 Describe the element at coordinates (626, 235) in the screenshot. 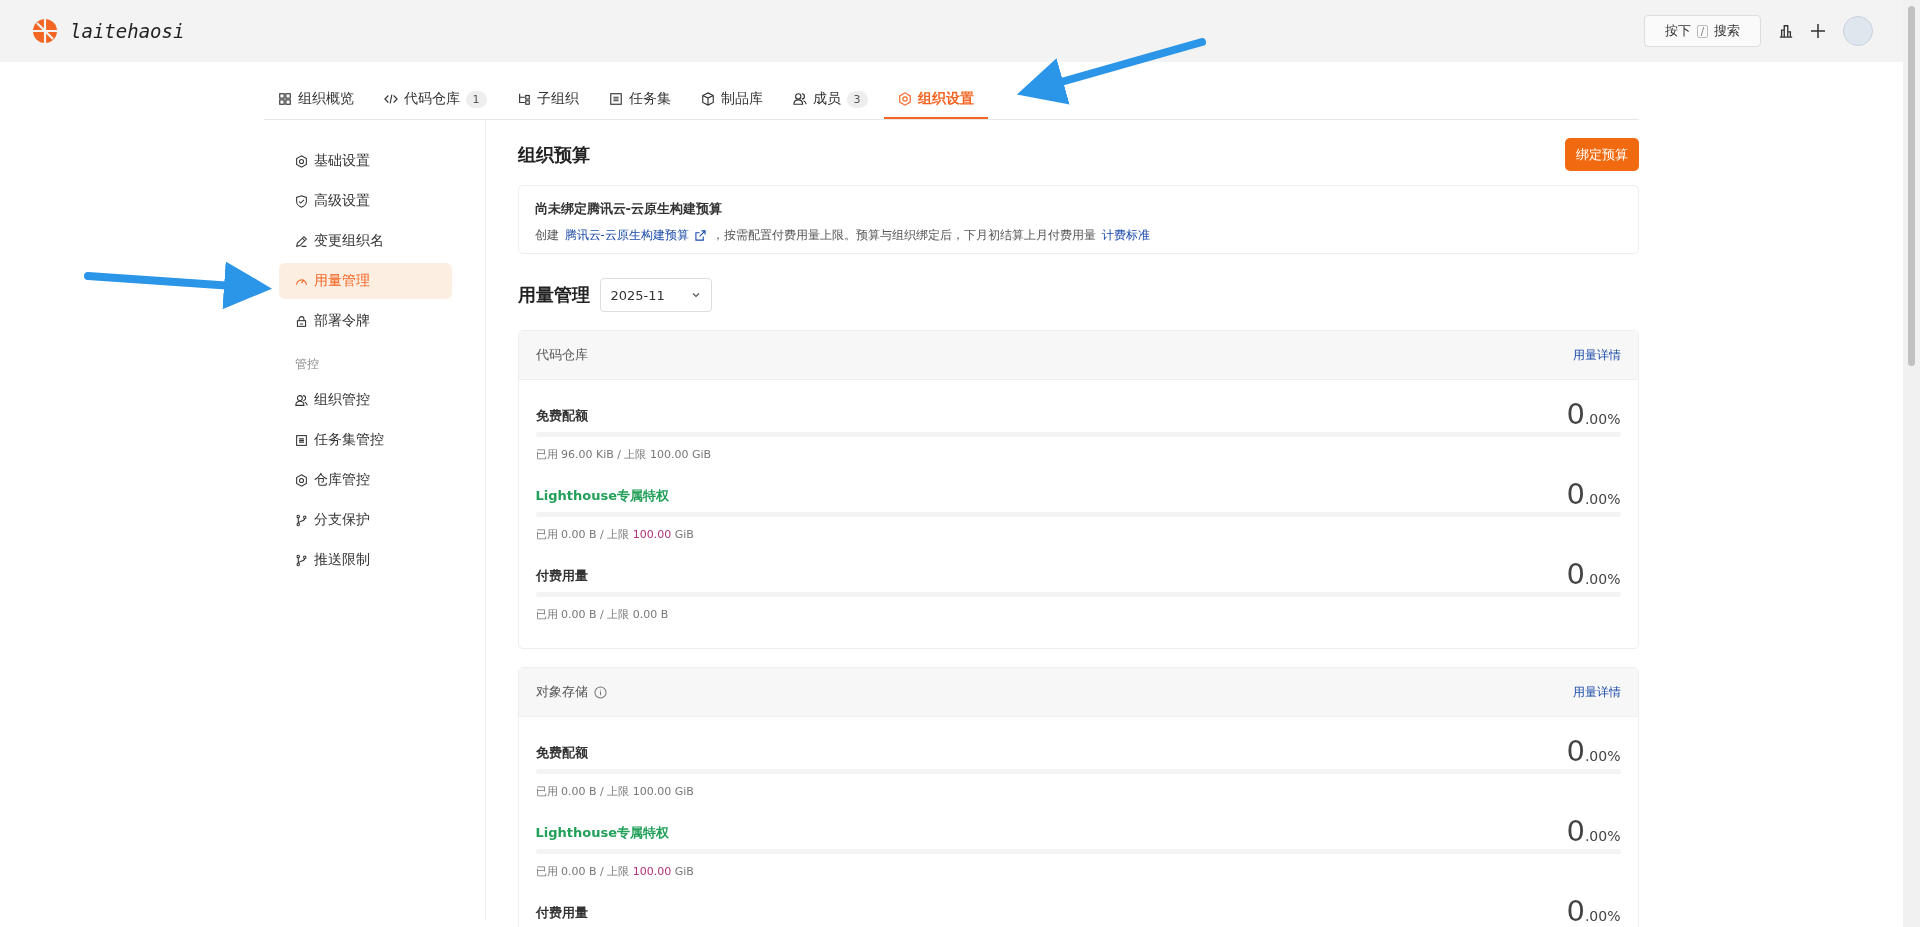

I see `budget-link: 腾讯云-云原生构建预算` at that location.